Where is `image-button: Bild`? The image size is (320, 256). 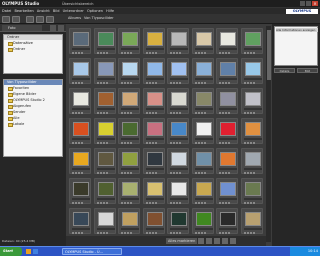
image-button: Bild is located at coordinates (307, 70).